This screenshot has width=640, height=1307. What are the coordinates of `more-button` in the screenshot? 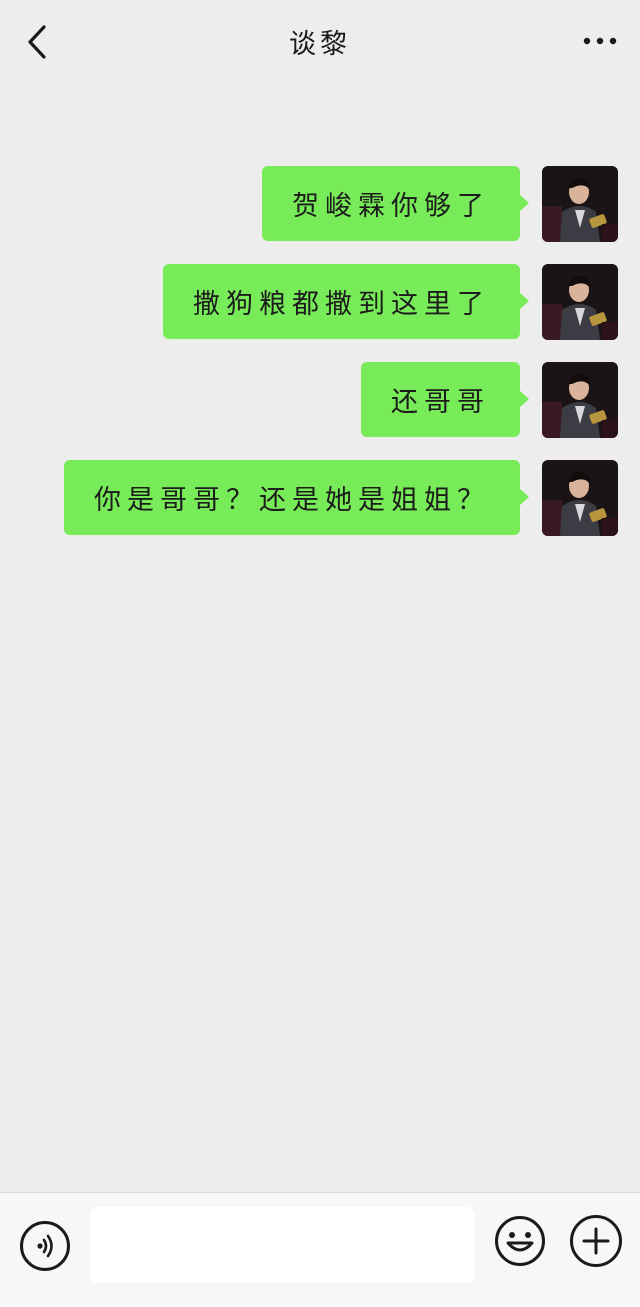 It's located at (600, 41).